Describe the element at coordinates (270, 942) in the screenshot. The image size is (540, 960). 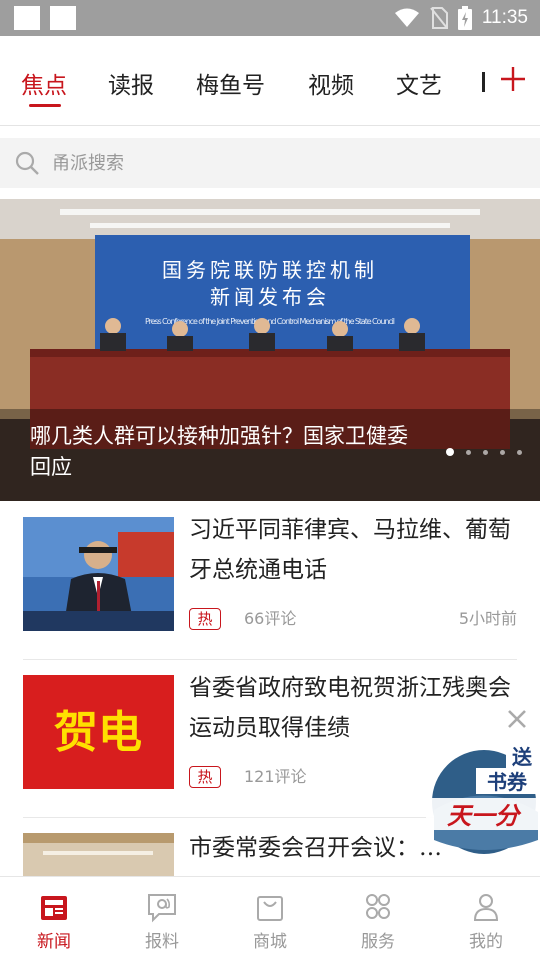
I see `nav-label: 商城` at that location.